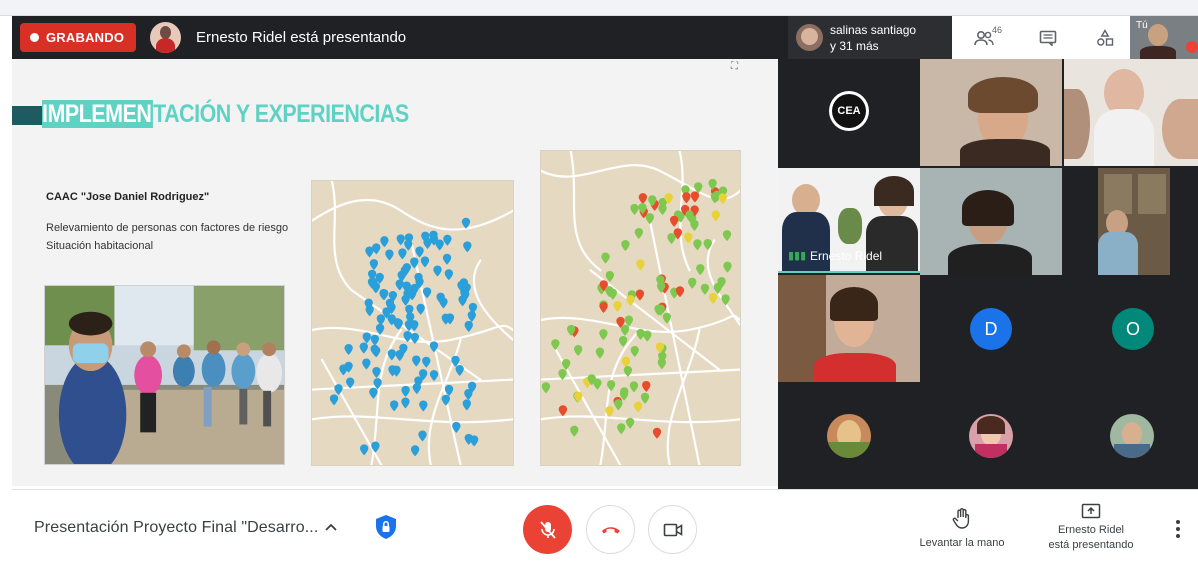 The image size is (1198, 563). Describe the element at coordinates (854, 46) in the screenshot. I see `participants-chip-line2: y 31 más` at that location.